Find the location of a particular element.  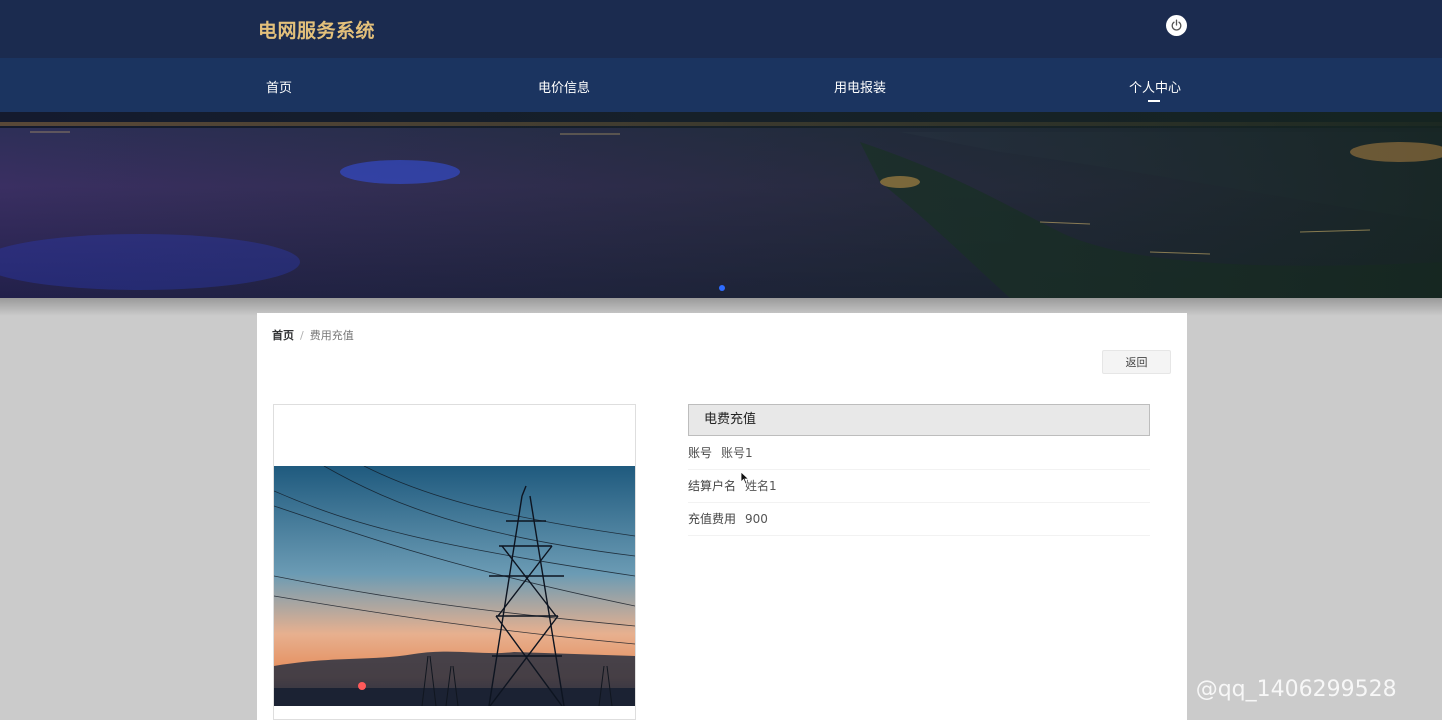

section-title: 电费充值 is located at coordinates (919, 420).